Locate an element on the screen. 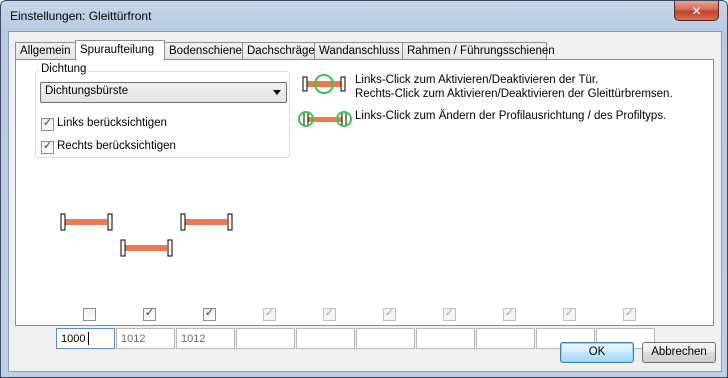  title-bar: Einstellungen: Gleittürfront ✕ is located at coordinates (364, 16).